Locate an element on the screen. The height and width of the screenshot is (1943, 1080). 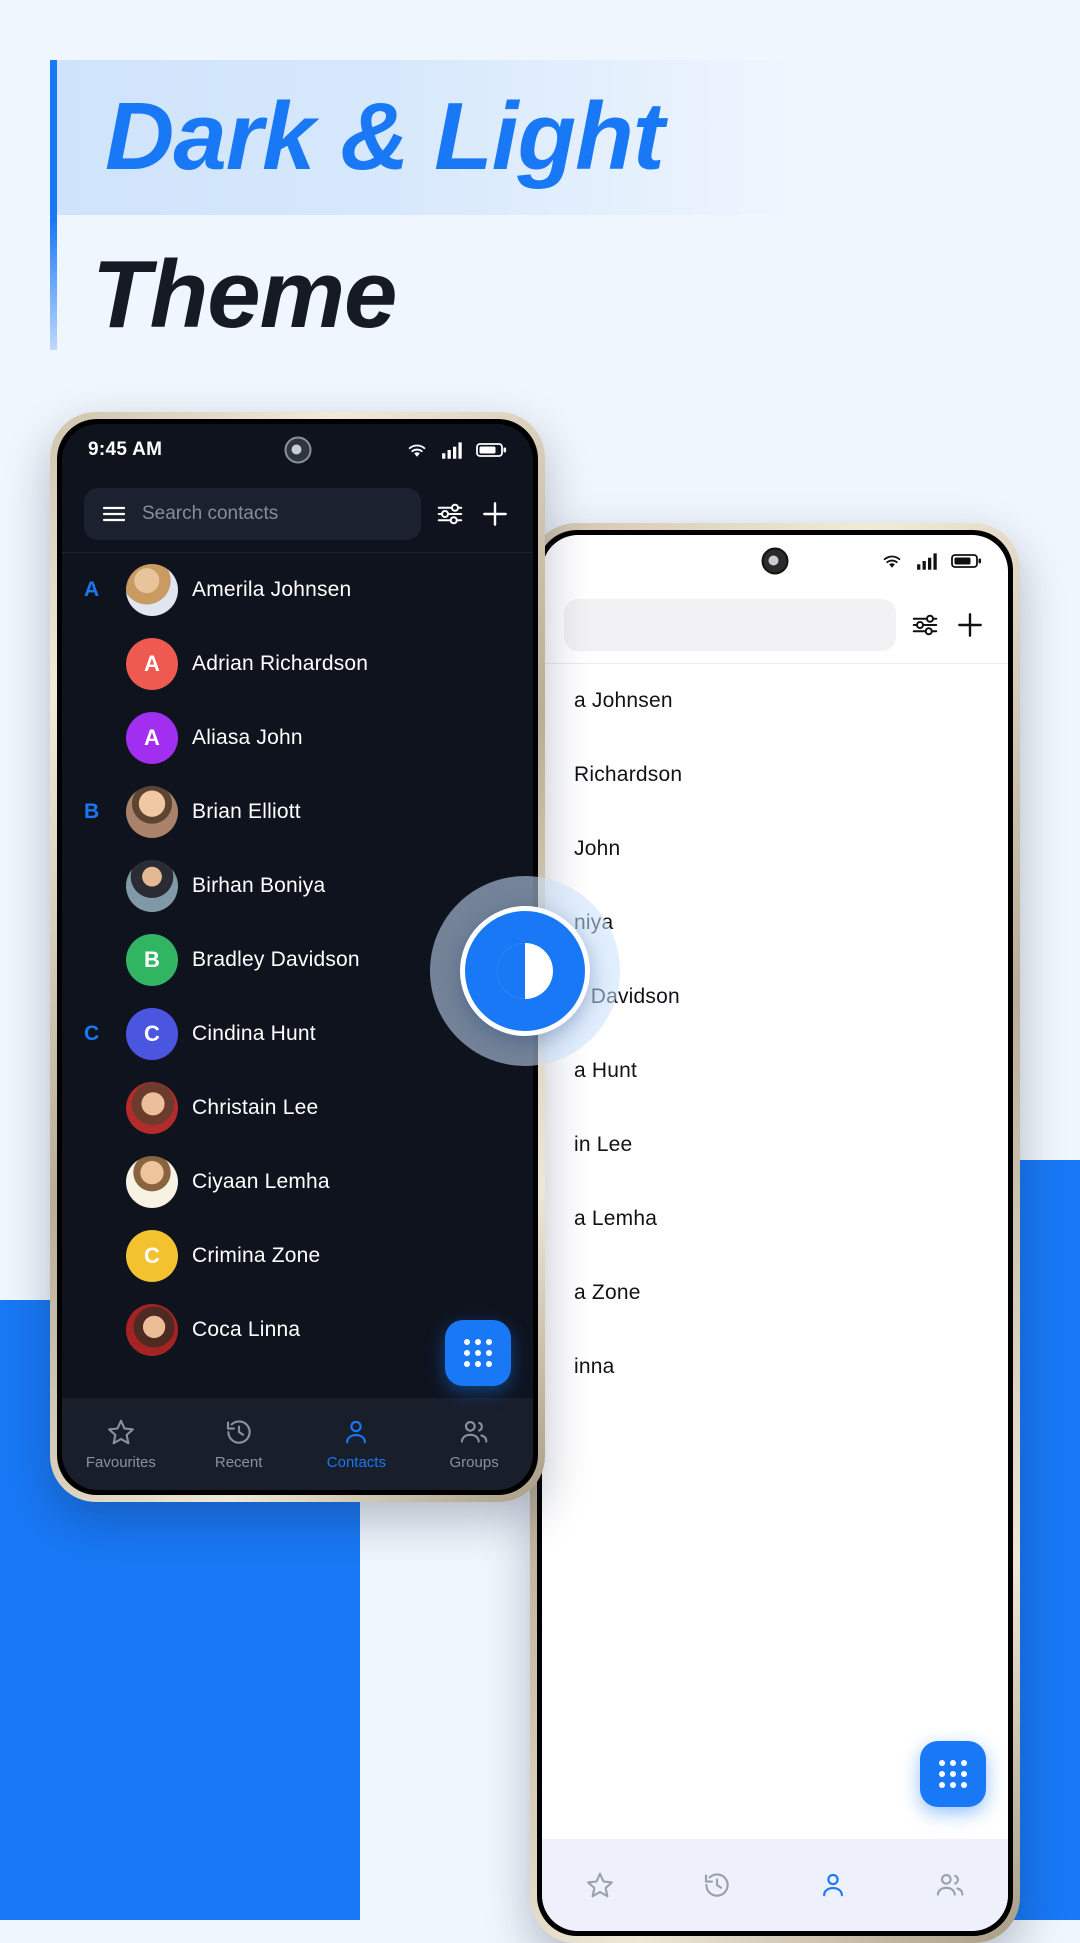
nav-item-contacts: Contacts is located at coordinates (357, 1444).